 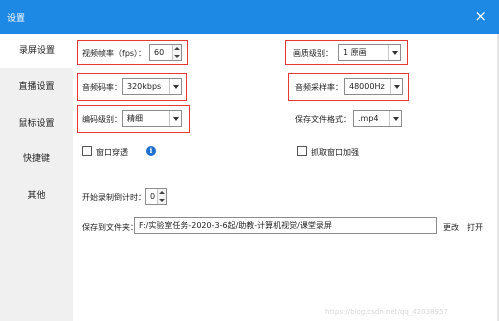 What do you see at coordinates (110, 227) in the screenshot?
I see `save-path-label: 保存到文件夹：` at bounding box center [110, 227].